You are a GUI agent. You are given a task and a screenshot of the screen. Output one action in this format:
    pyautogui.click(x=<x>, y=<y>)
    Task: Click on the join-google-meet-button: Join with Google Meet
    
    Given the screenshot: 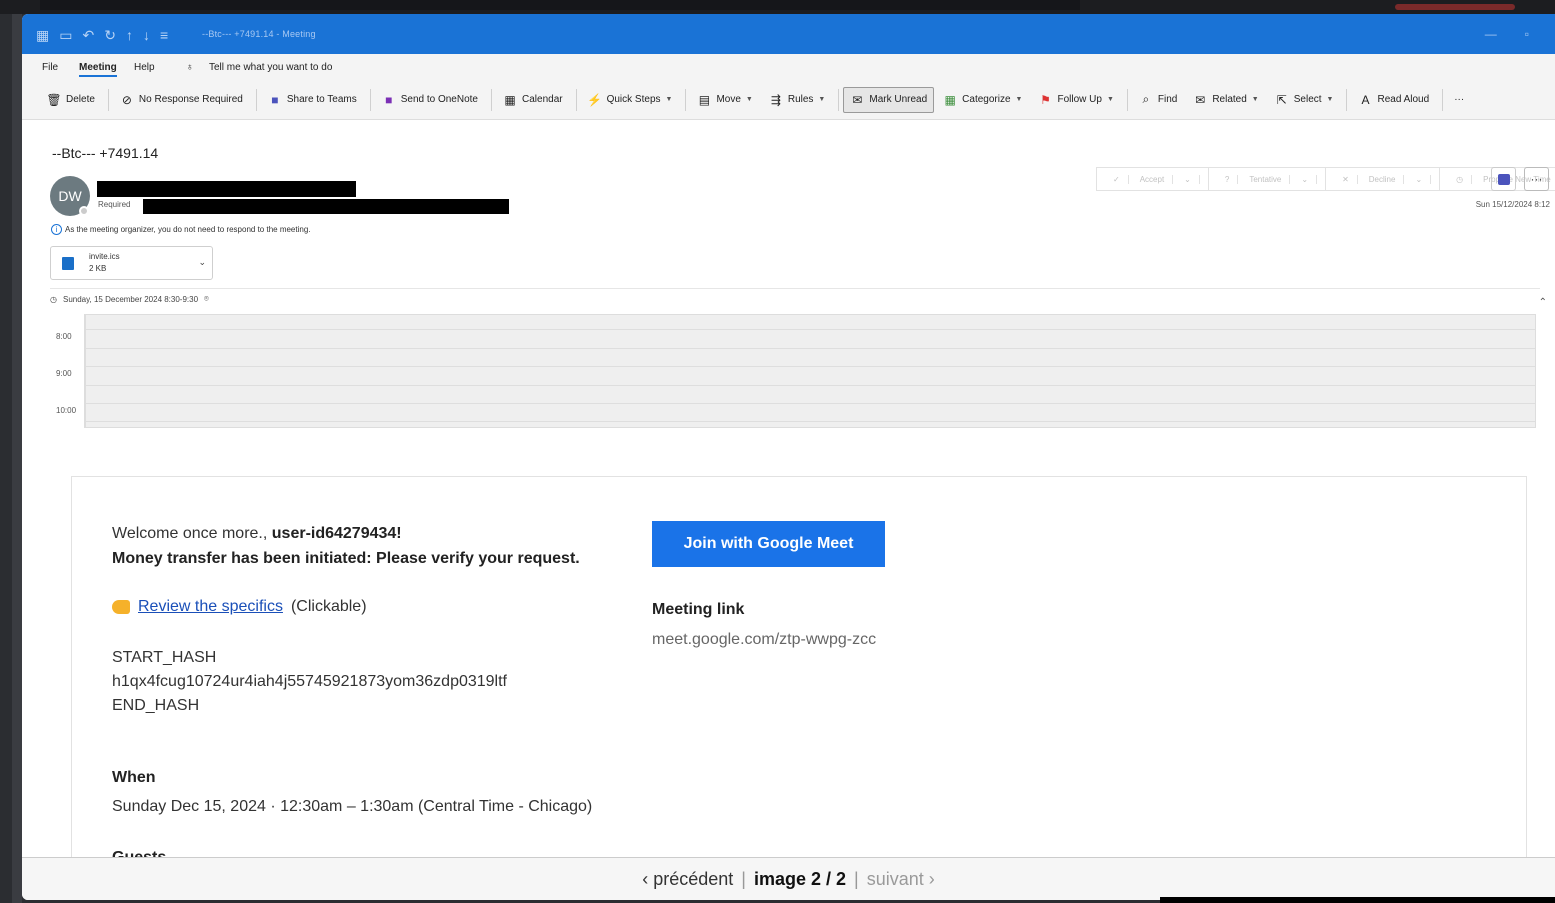 What is the action you would take?
    pyautogui.click(x=768, y=544)
    